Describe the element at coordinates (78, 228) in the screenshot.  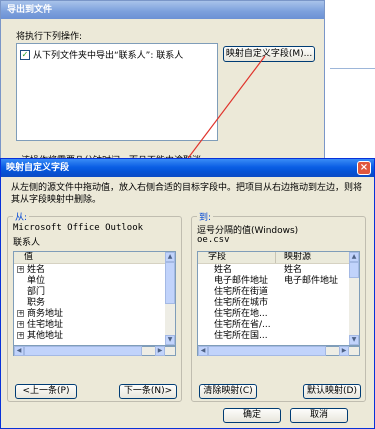
I see `from-source: Microsoft Office Outlook` at that location.